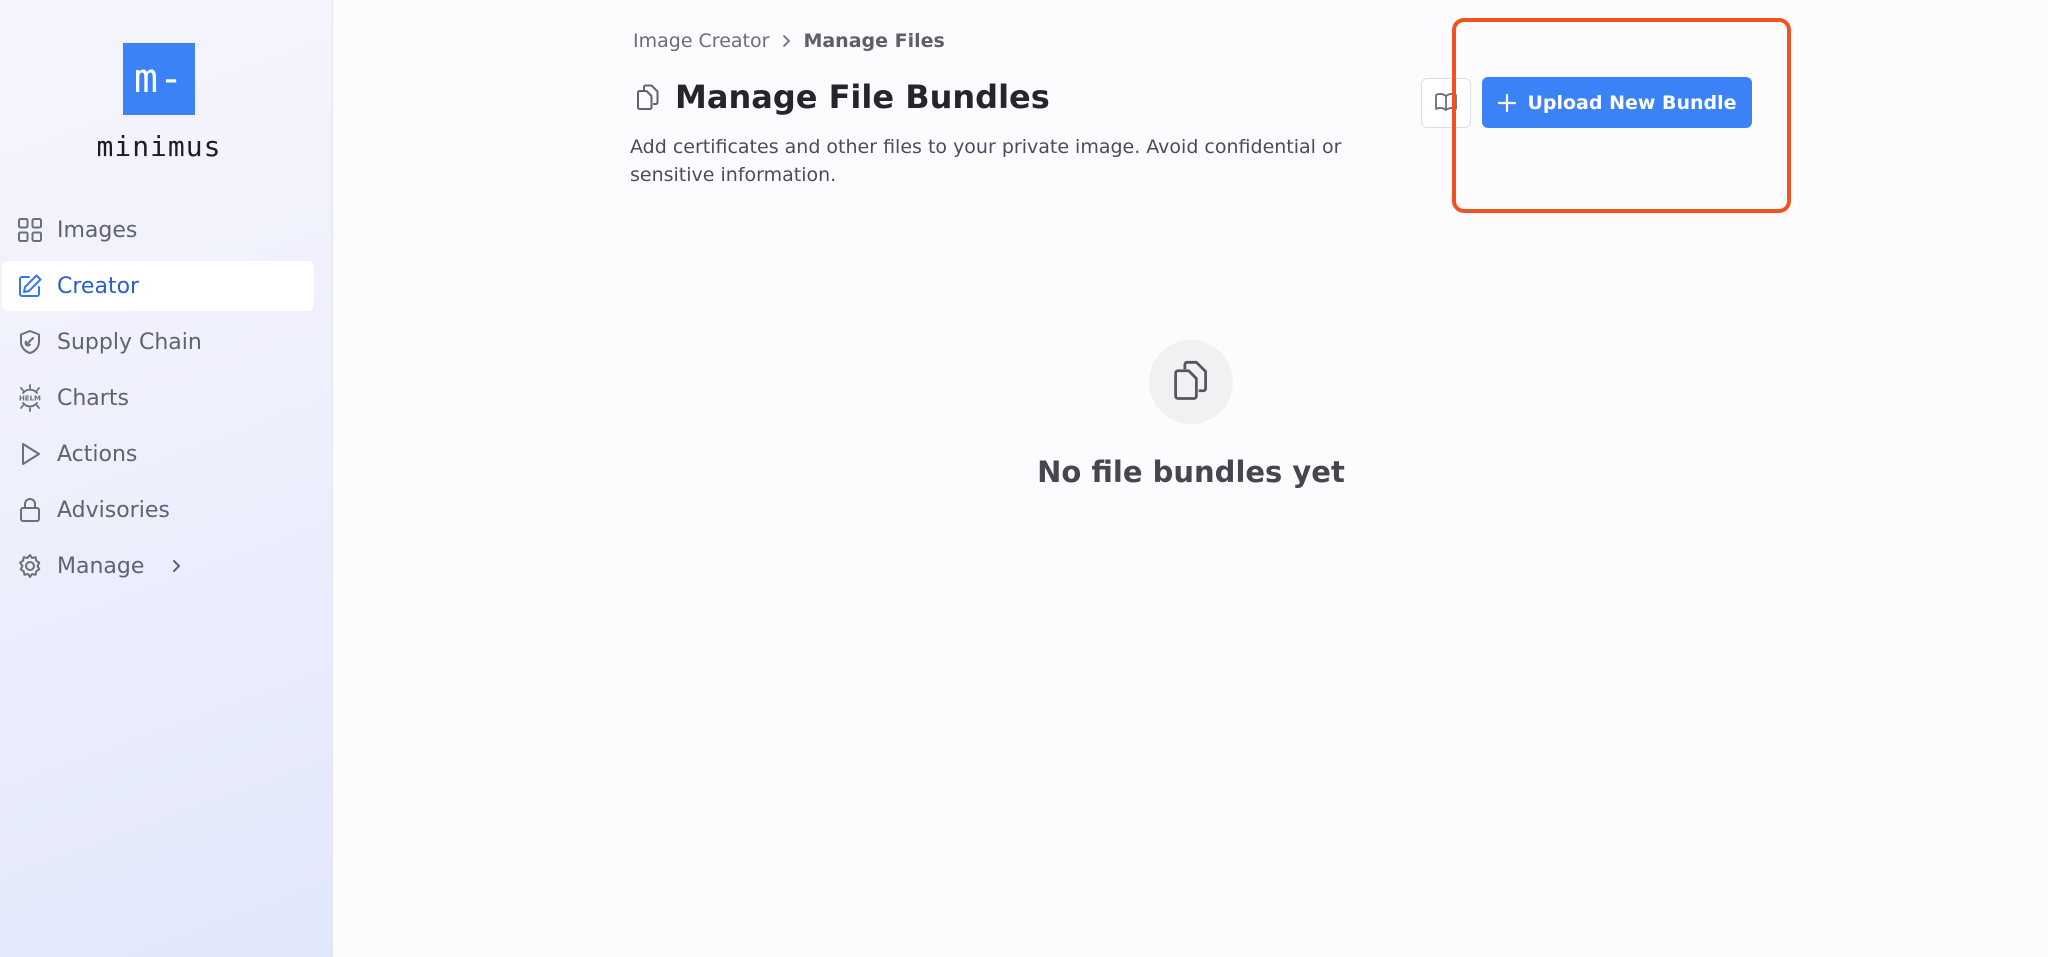 This screenshot has height=957, width=2048. Describe the element at coordinates (158, 230) in the screenshot. I see `sidebar-item-images: Images` at that location.